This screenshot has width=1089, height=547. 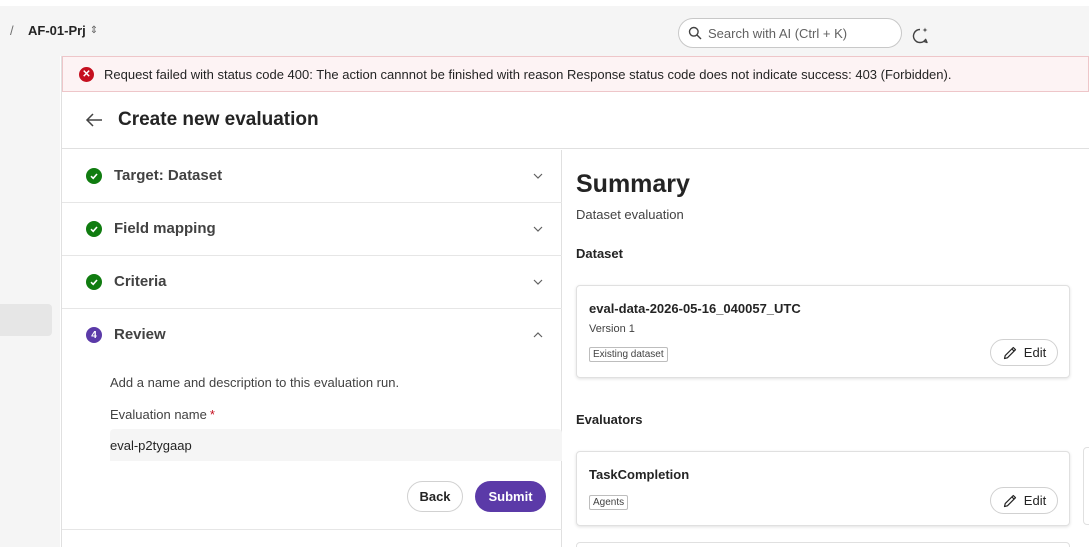 I want to click on evaluation-name-input: eval-p2tygaap, so click(x=336, y=445).